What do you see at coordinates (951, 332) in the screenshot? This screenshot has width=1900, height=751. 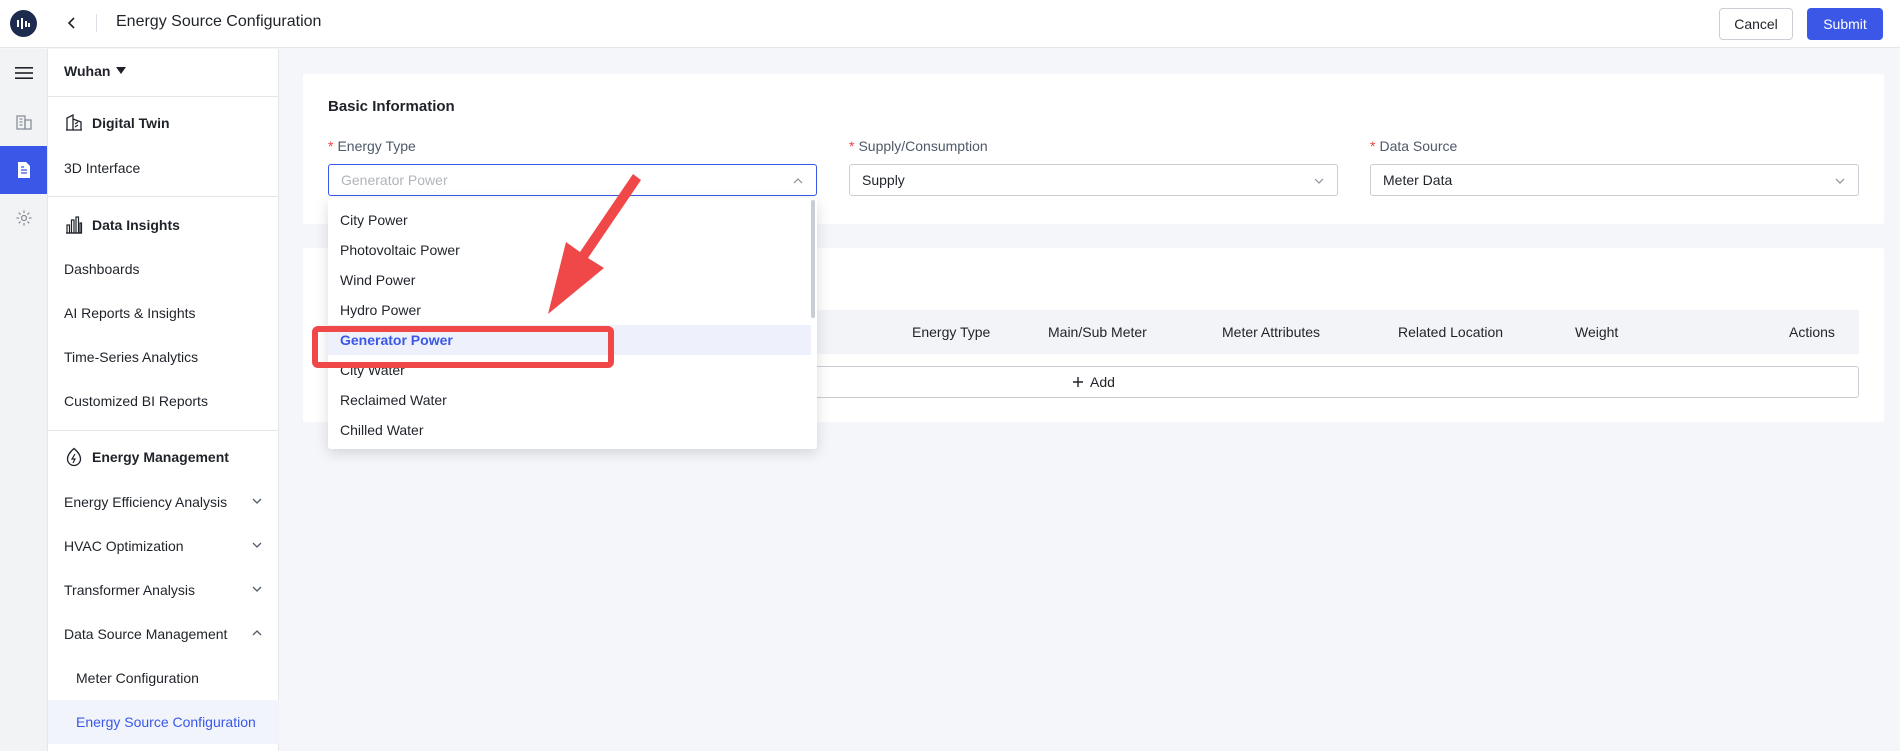 I see `column-energy-type: Energy Type` at bounding box center [951, 332].